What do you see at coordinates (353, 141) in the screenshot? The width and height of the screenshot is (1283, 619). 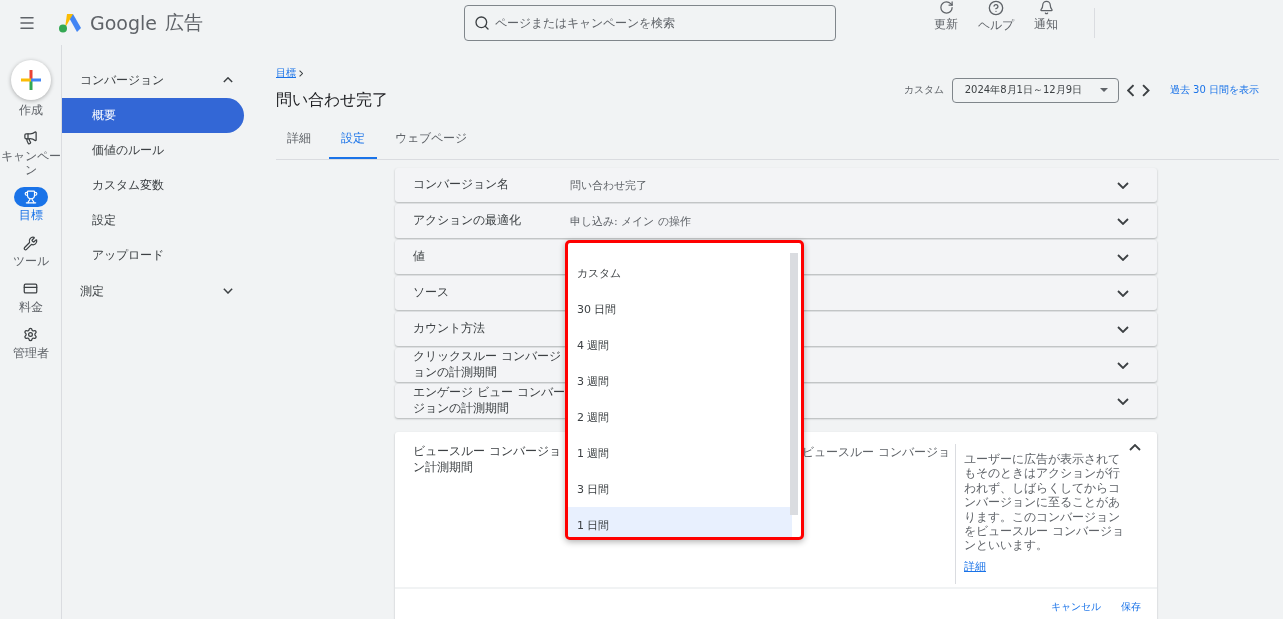 I see `tab: 設定` at bounding box center [353, 141].